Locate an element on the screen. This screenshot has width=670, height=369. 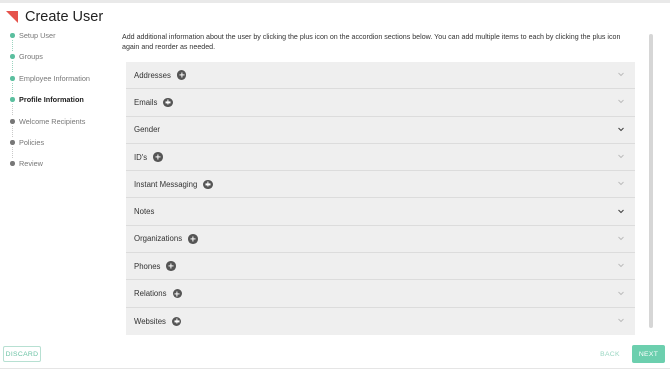
accordion-phones: Phones is located at coordinates (380, 267).